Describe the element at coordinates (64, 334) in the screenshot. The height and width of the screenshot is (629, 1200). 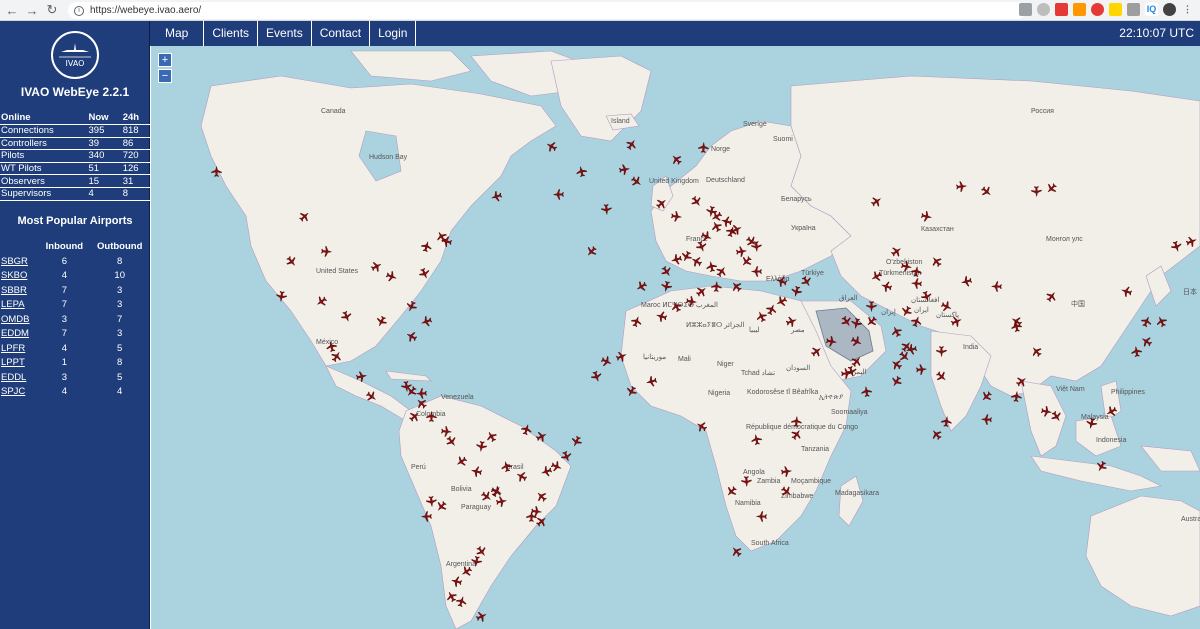
I see `inbound-count: 7` at that location.